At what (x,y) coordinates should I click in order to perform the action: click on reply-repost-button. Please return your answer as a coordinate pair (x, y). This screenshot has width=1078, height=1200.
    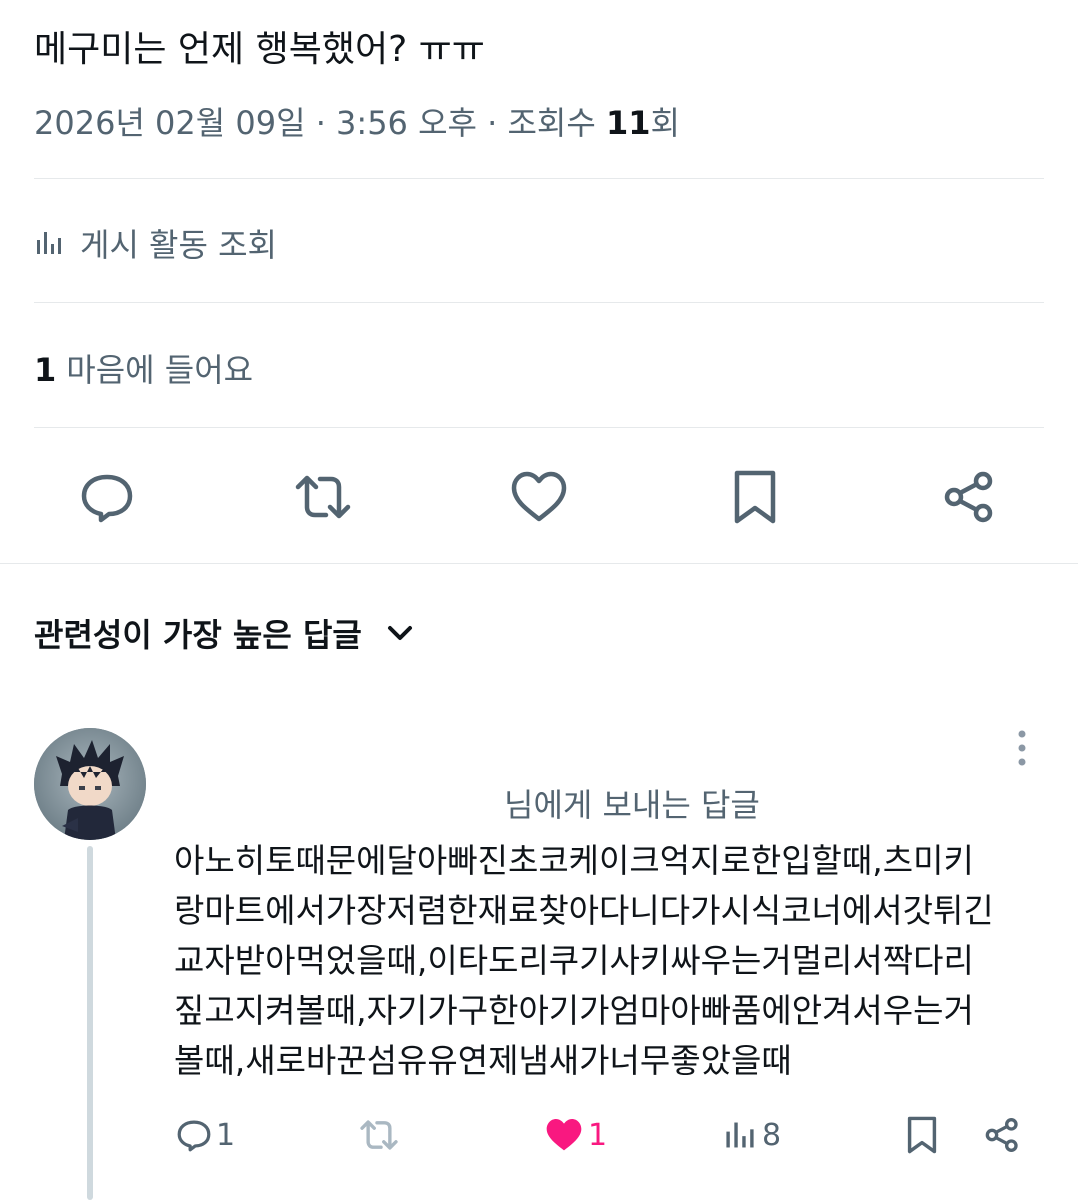
    Looking at the image, I should click on (381, 1135).